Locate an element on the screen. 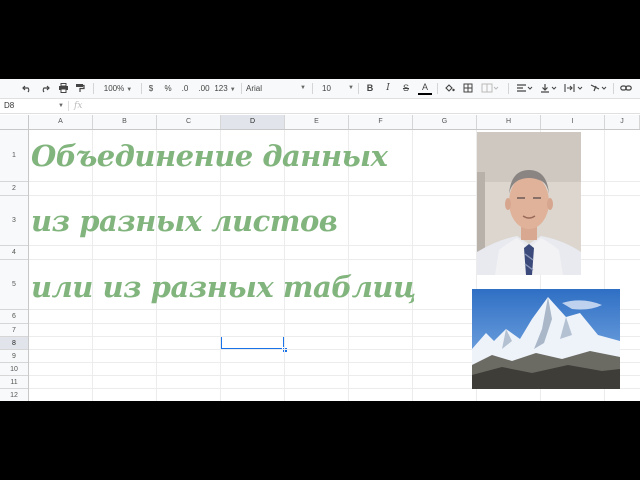  redo-button is located at coordinates (45, 88).